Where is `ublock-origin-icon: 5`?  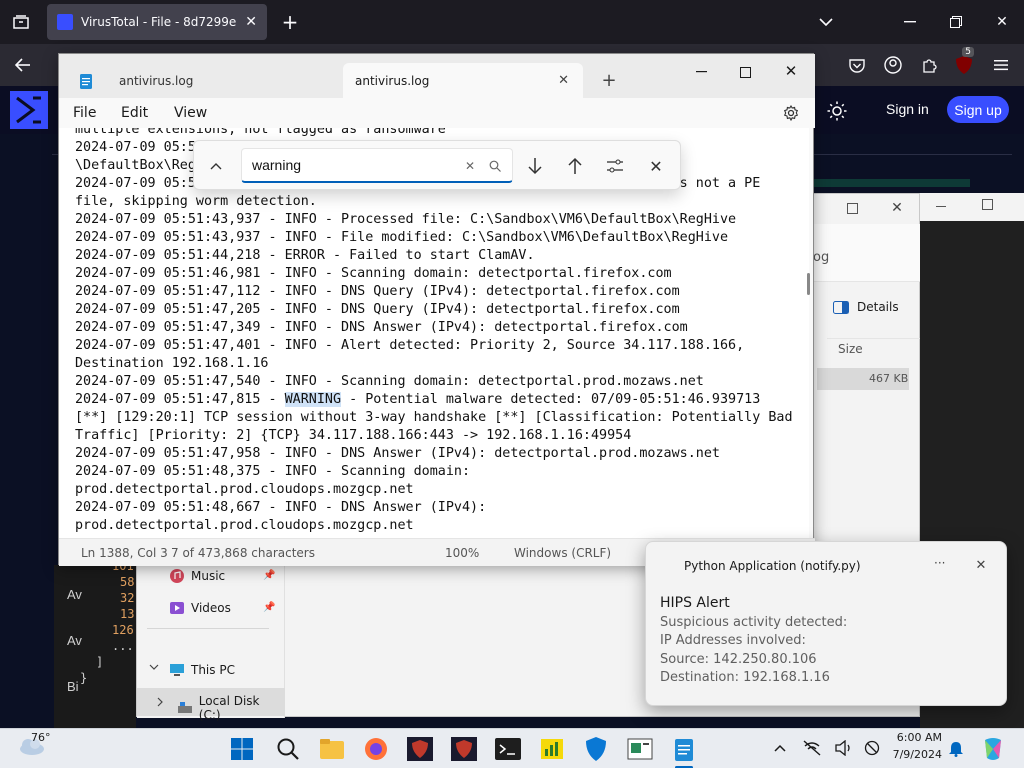 ublock-origin-icon: 5 is located at coordinates (964, 62).